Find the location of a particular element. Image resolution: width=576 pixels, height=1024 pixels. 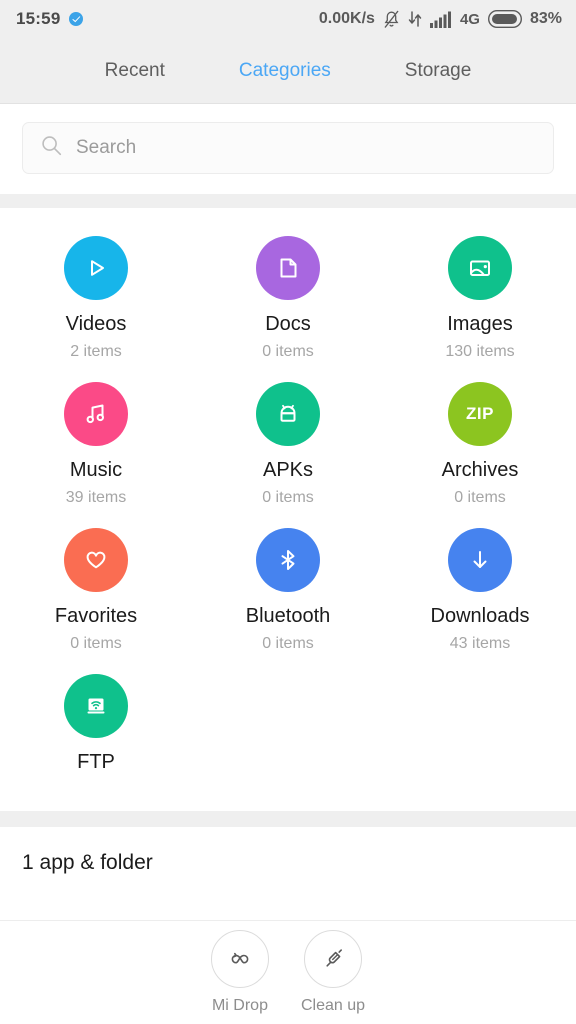

zip-icon: ZIP is located at coordinates (480, 414).